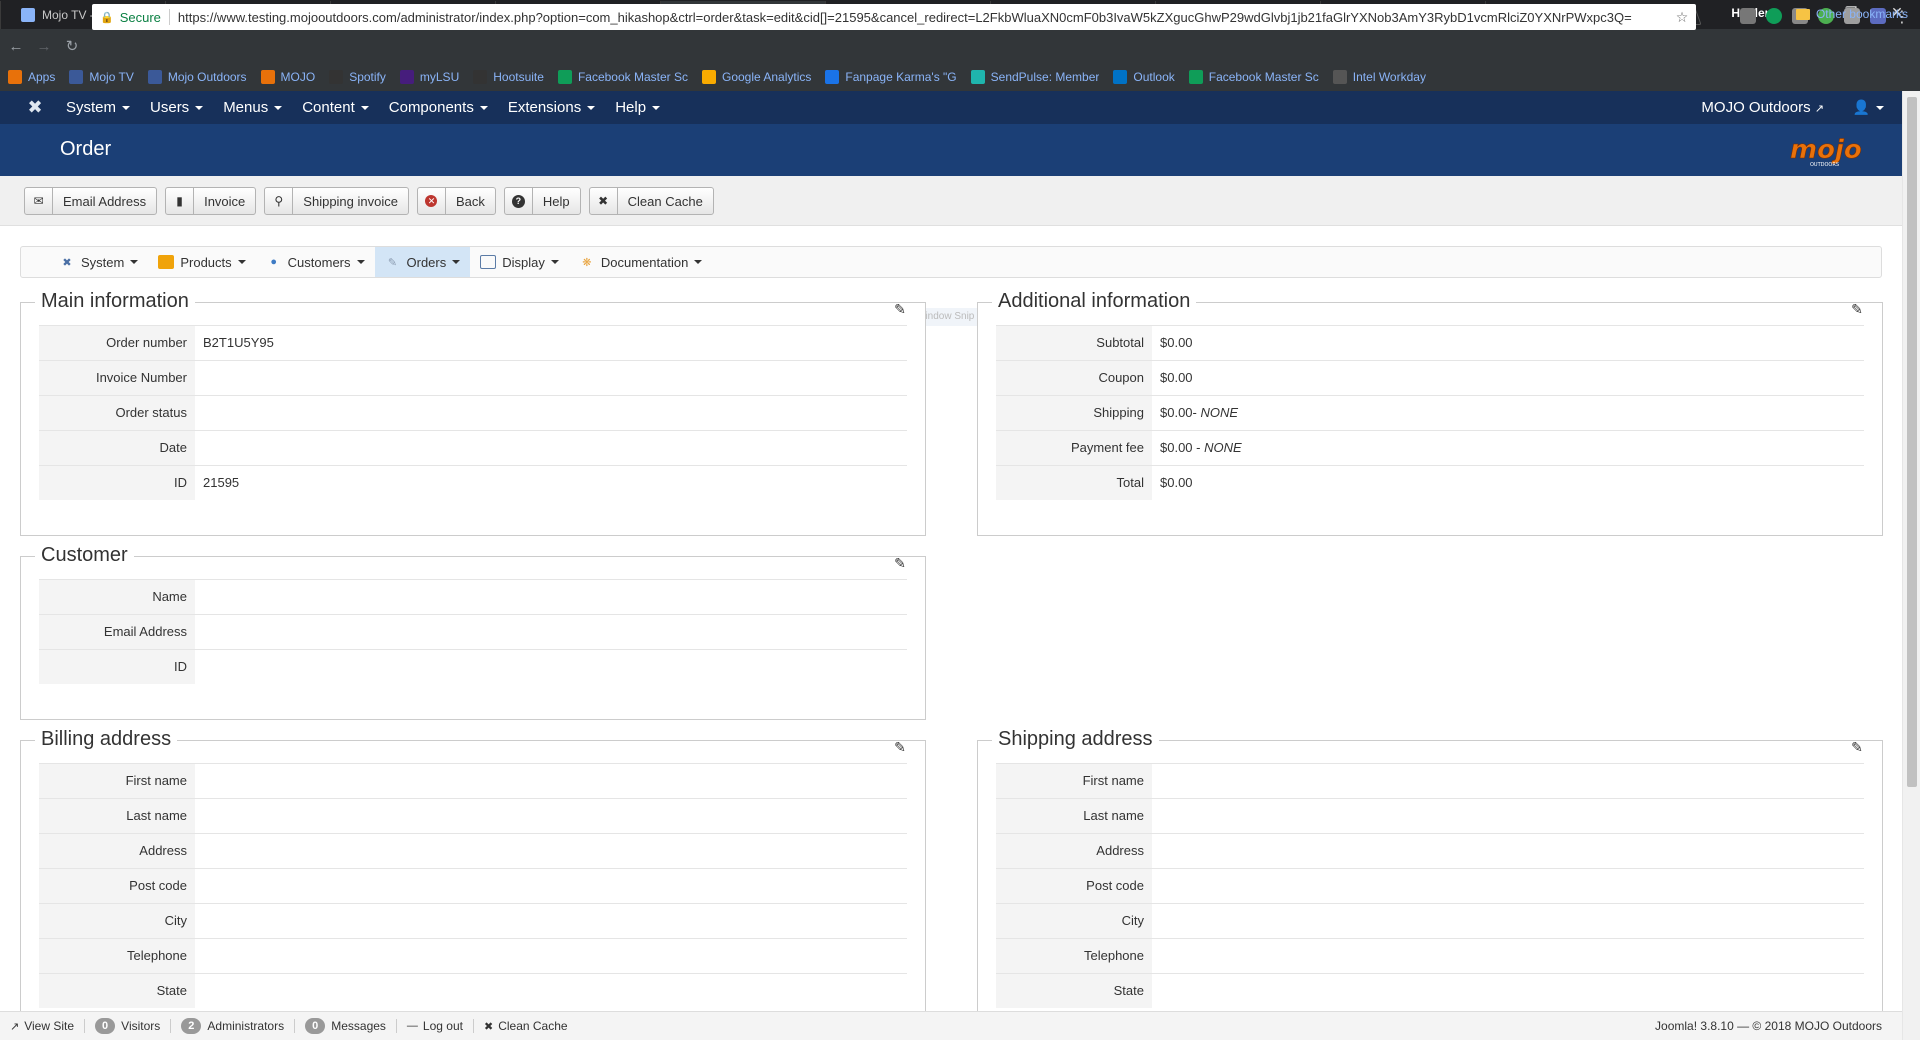  What do you see at coordinates (76, 77) in the screenshot?
I see `facebook-icon` at bounding box center [76, 77].